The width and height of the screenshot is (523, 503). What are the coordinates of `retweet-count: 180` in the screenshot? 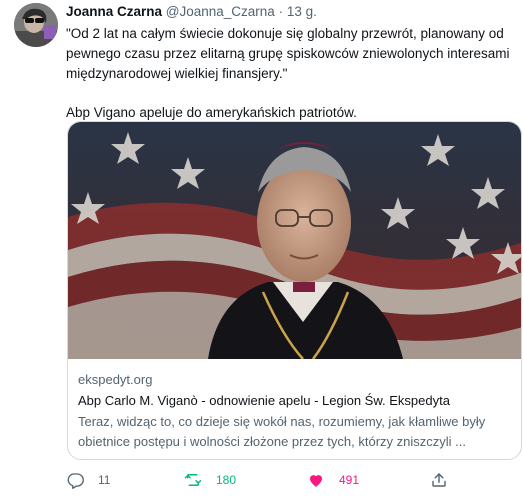 It's located at (226, 480).